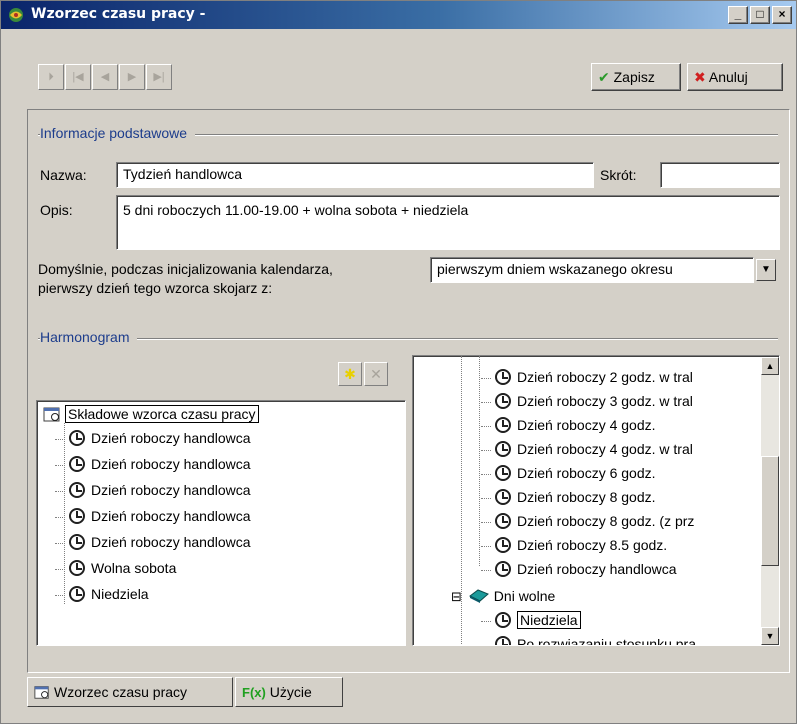  What do you see at coordinates (738, 15) in the screenshot?
I see `minimize-button: _` at bounding box center [738, 15].